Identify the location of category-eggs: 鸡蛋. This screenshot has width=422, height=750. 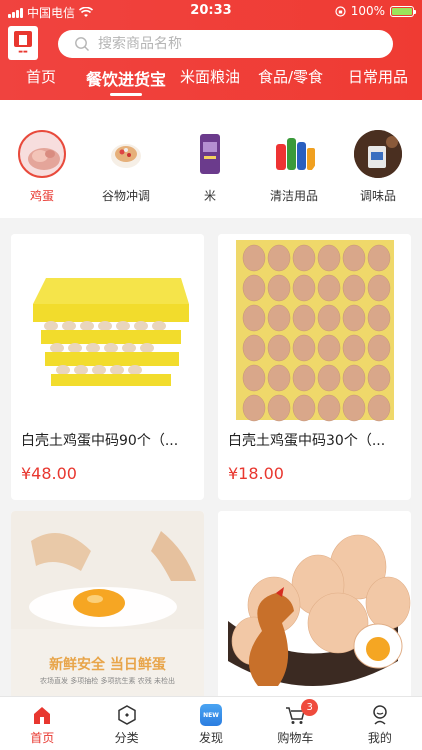
(42, 167).